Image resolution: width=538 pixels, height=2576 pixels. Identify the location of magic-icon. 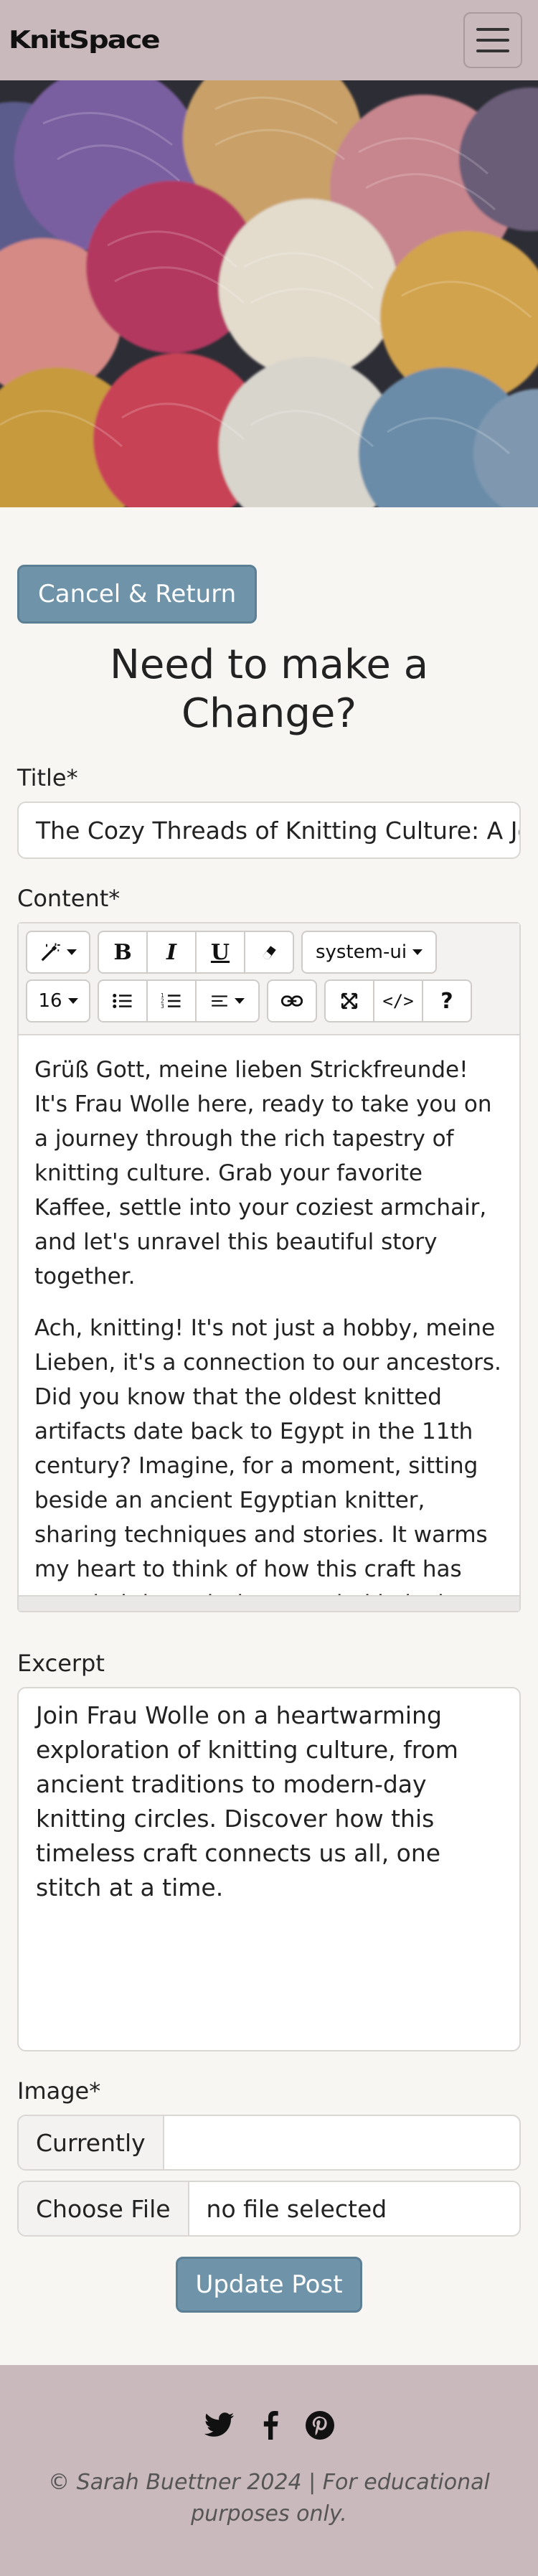
(58, 952).